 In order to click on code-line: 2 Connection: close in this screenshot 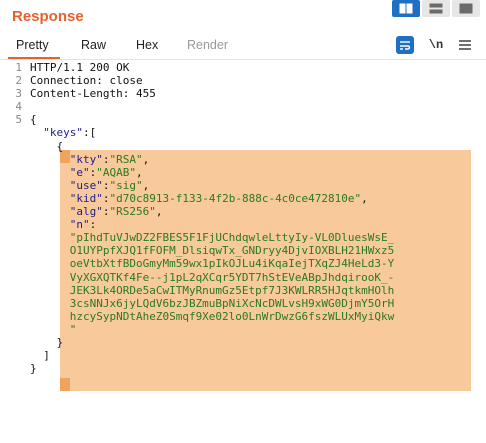, I will do `click(243, 80)`.